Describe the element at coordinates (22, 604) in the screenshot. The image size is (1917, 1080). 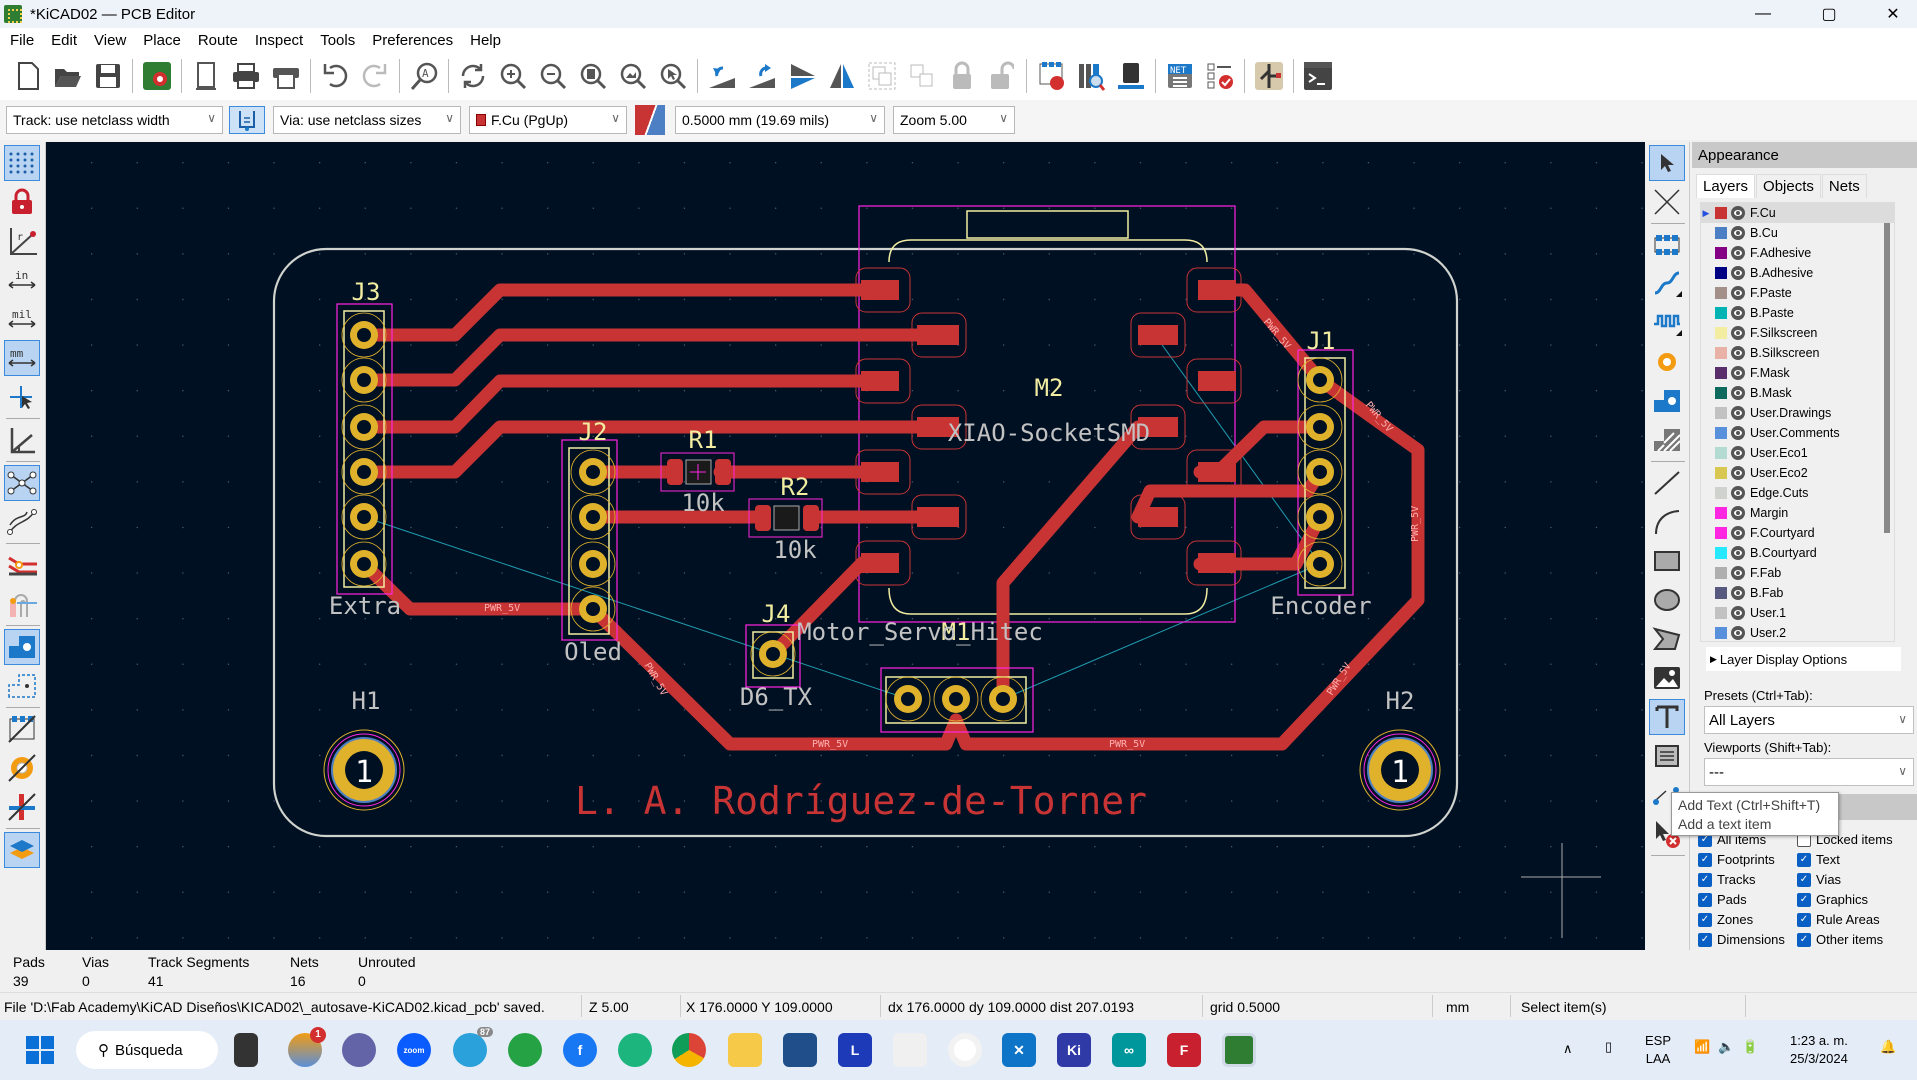
I see `track-clearance-icon` at that location.